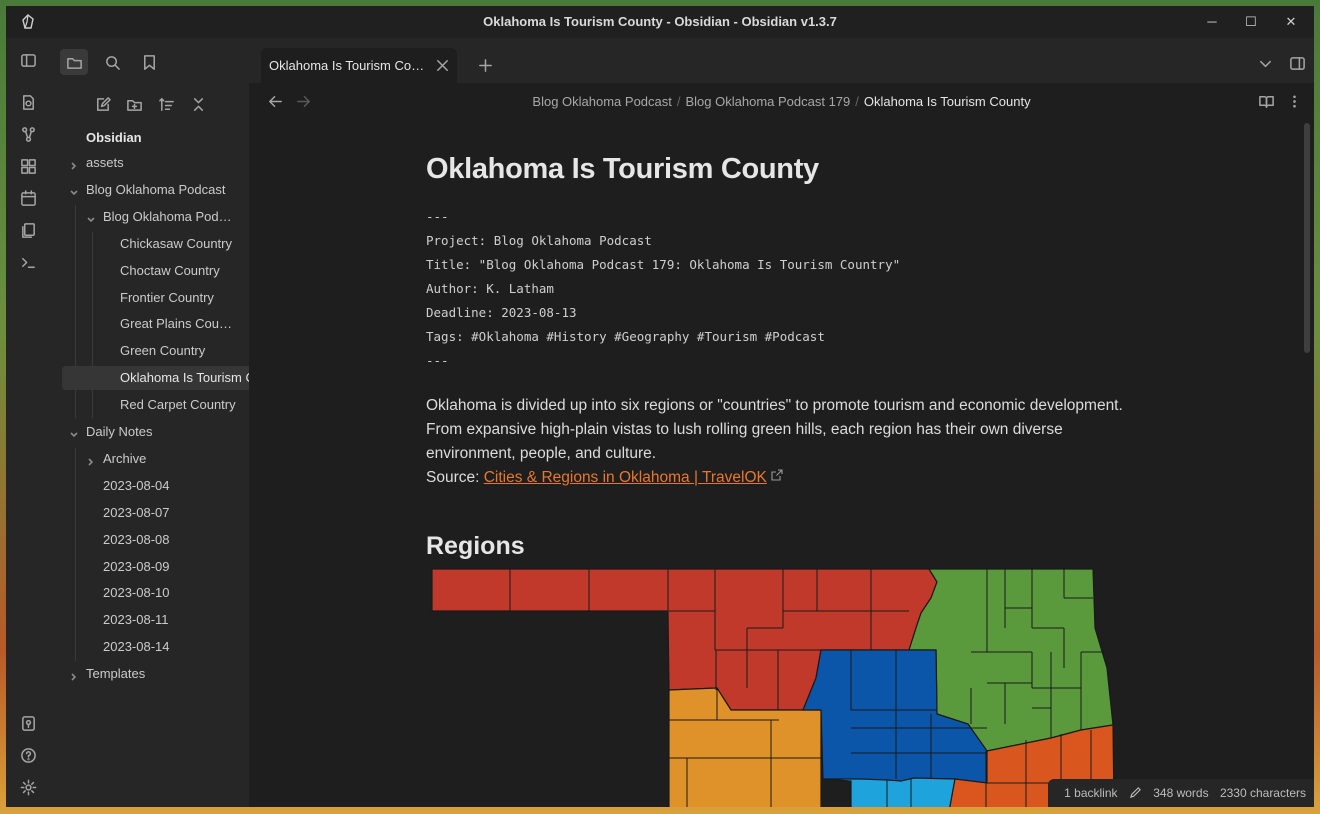 The image size is (1320, 814). Describe the element at coordinates (166, 104) in the screenshot. I see `sort-icon` at that location.